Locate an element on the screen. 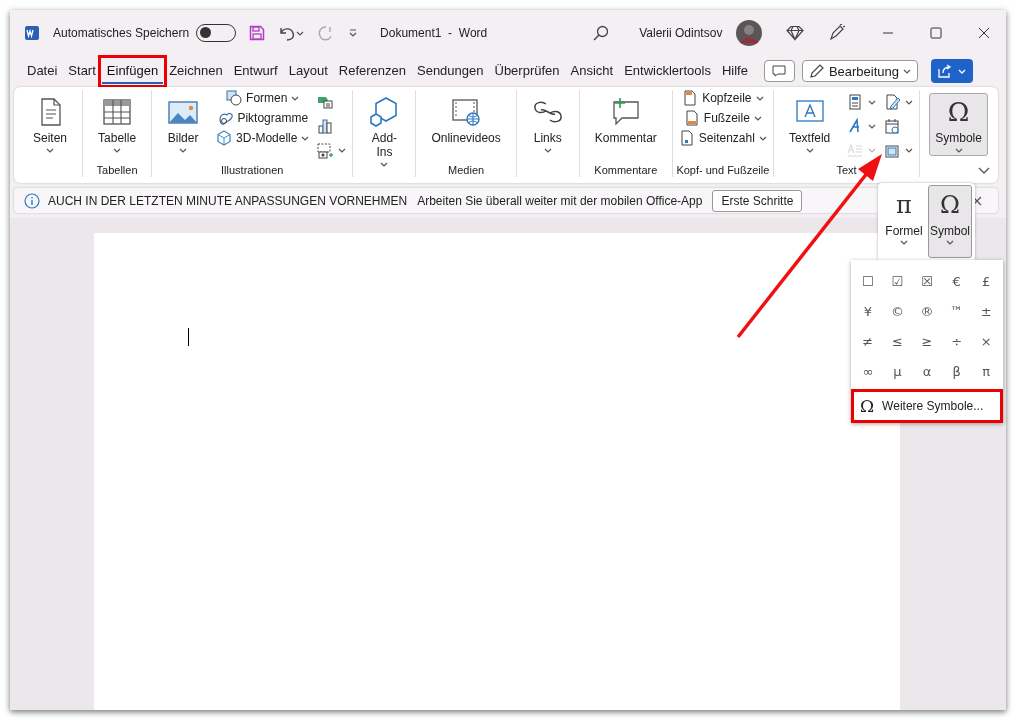  ribbon-button: Kommentar is located at coordinates (625, 120).